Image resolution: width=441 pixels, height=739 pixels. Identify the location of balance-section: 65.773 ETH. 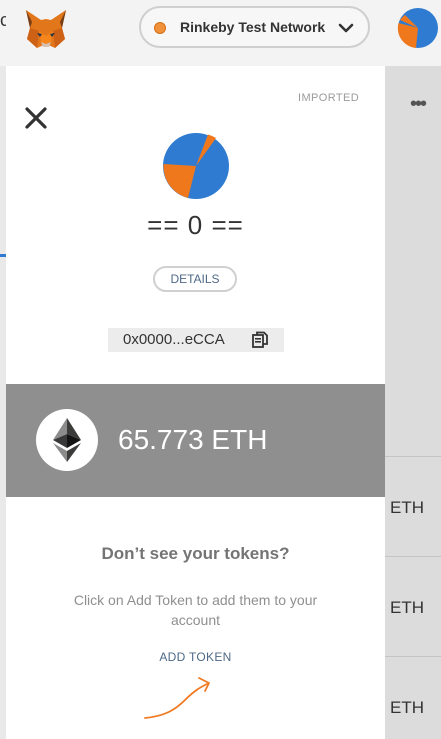
(195, 440).